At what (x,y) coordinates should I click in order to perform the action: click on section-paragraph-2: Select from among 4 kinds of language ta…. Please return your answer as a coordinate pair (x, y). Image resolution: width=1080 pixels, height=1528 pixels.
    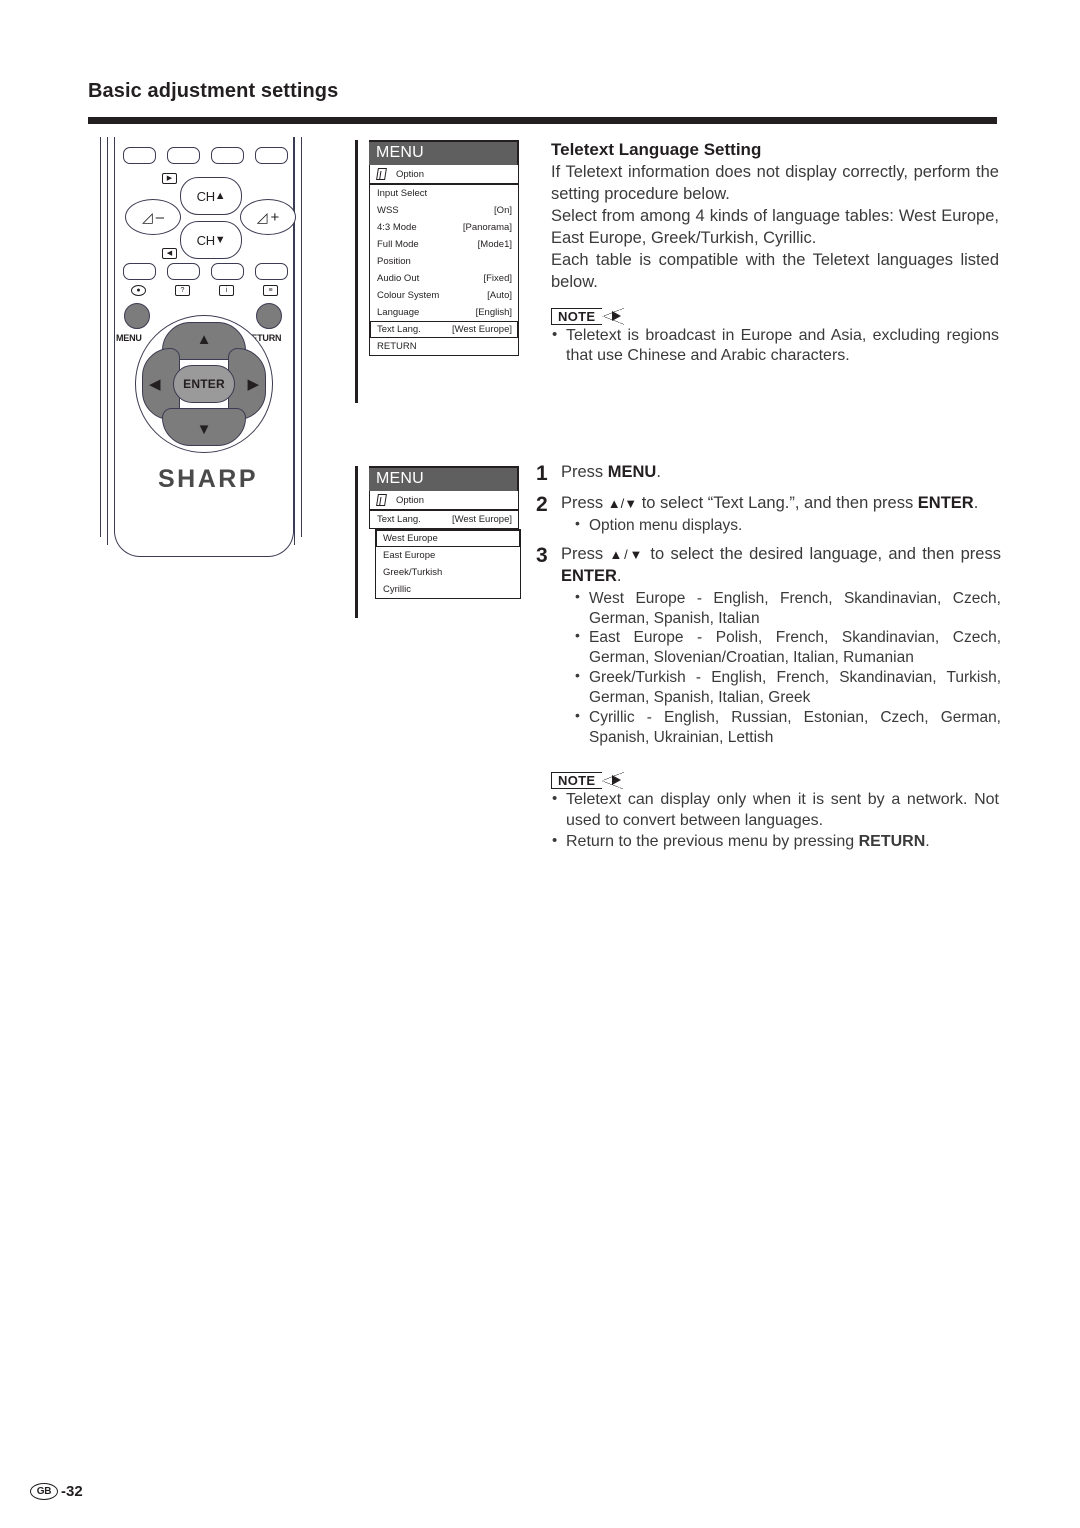
    Looking at the image, I should click on (775, 226).